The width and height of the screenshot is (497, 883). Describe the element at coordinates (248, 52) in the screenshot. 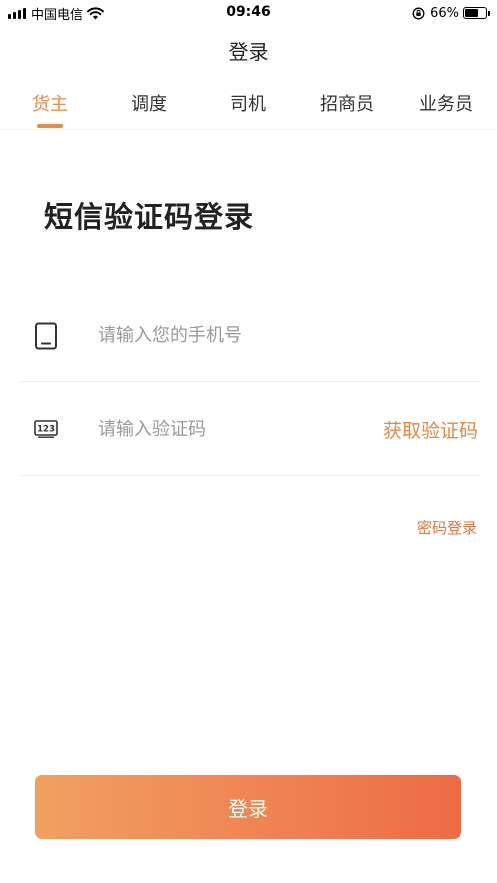

I see `page-title: 登录` at that location.